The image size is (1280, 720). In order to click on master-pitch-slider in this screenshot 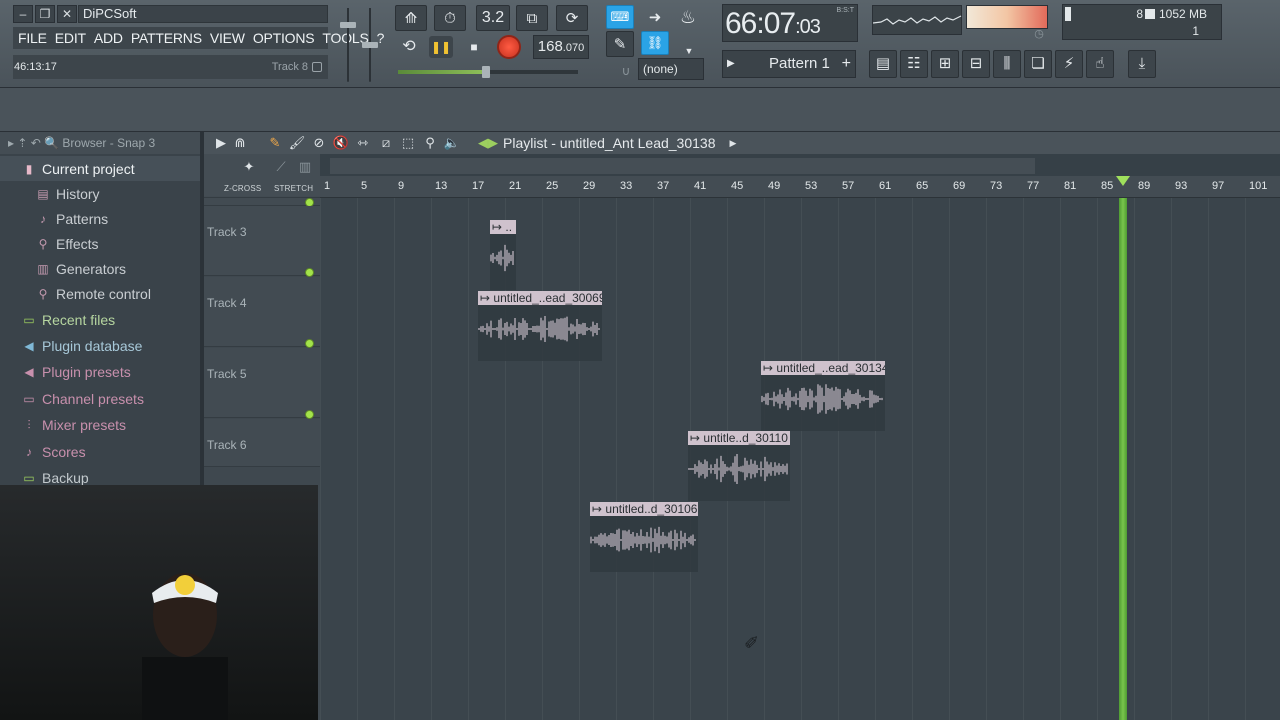, I will do `click(370, 45)`.